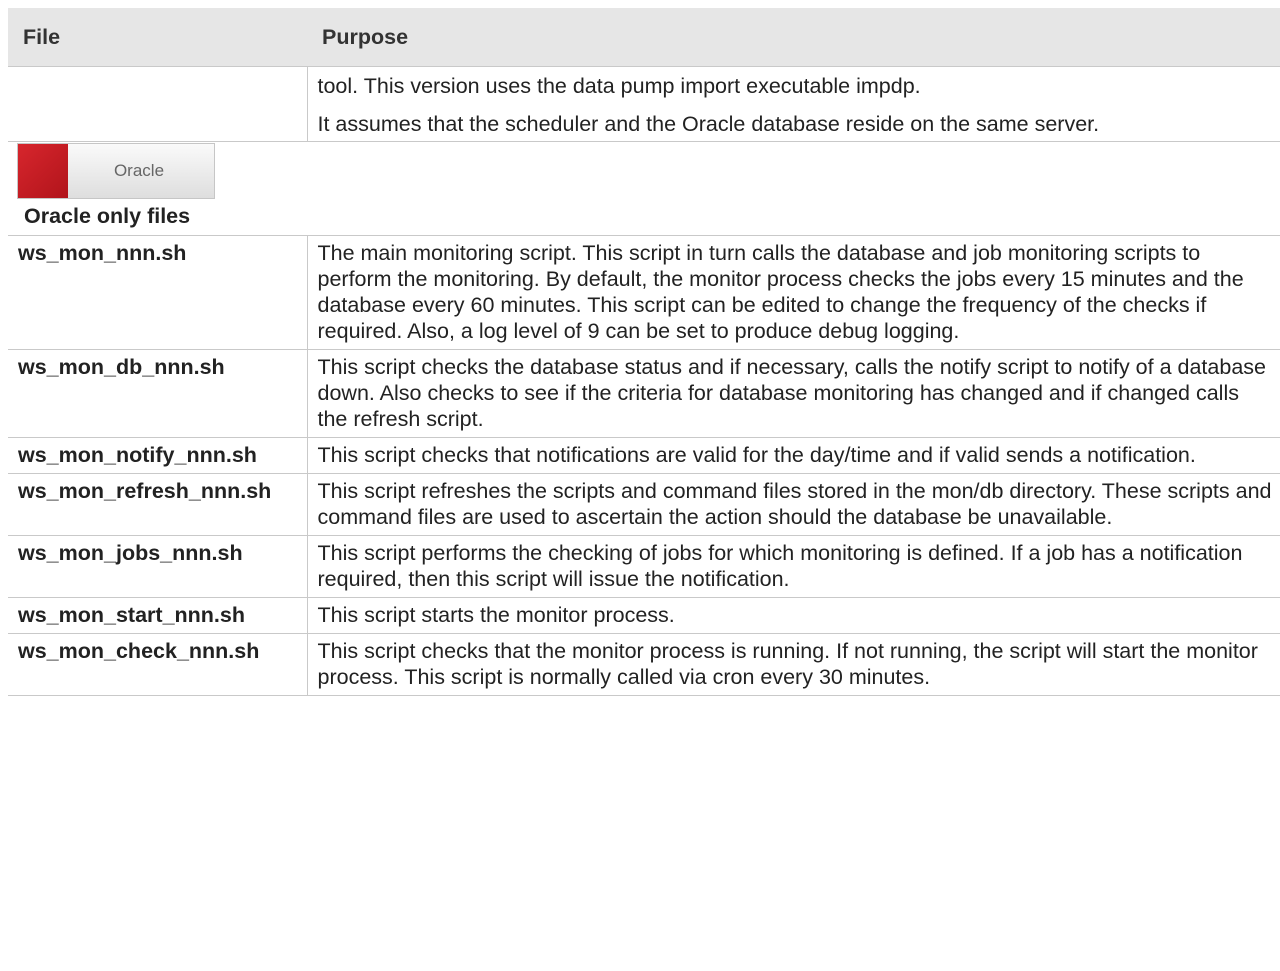 The height and width of the screenshot is (971, 1280). I want to click on table-header-row: File Purpose, so click(644, 37).